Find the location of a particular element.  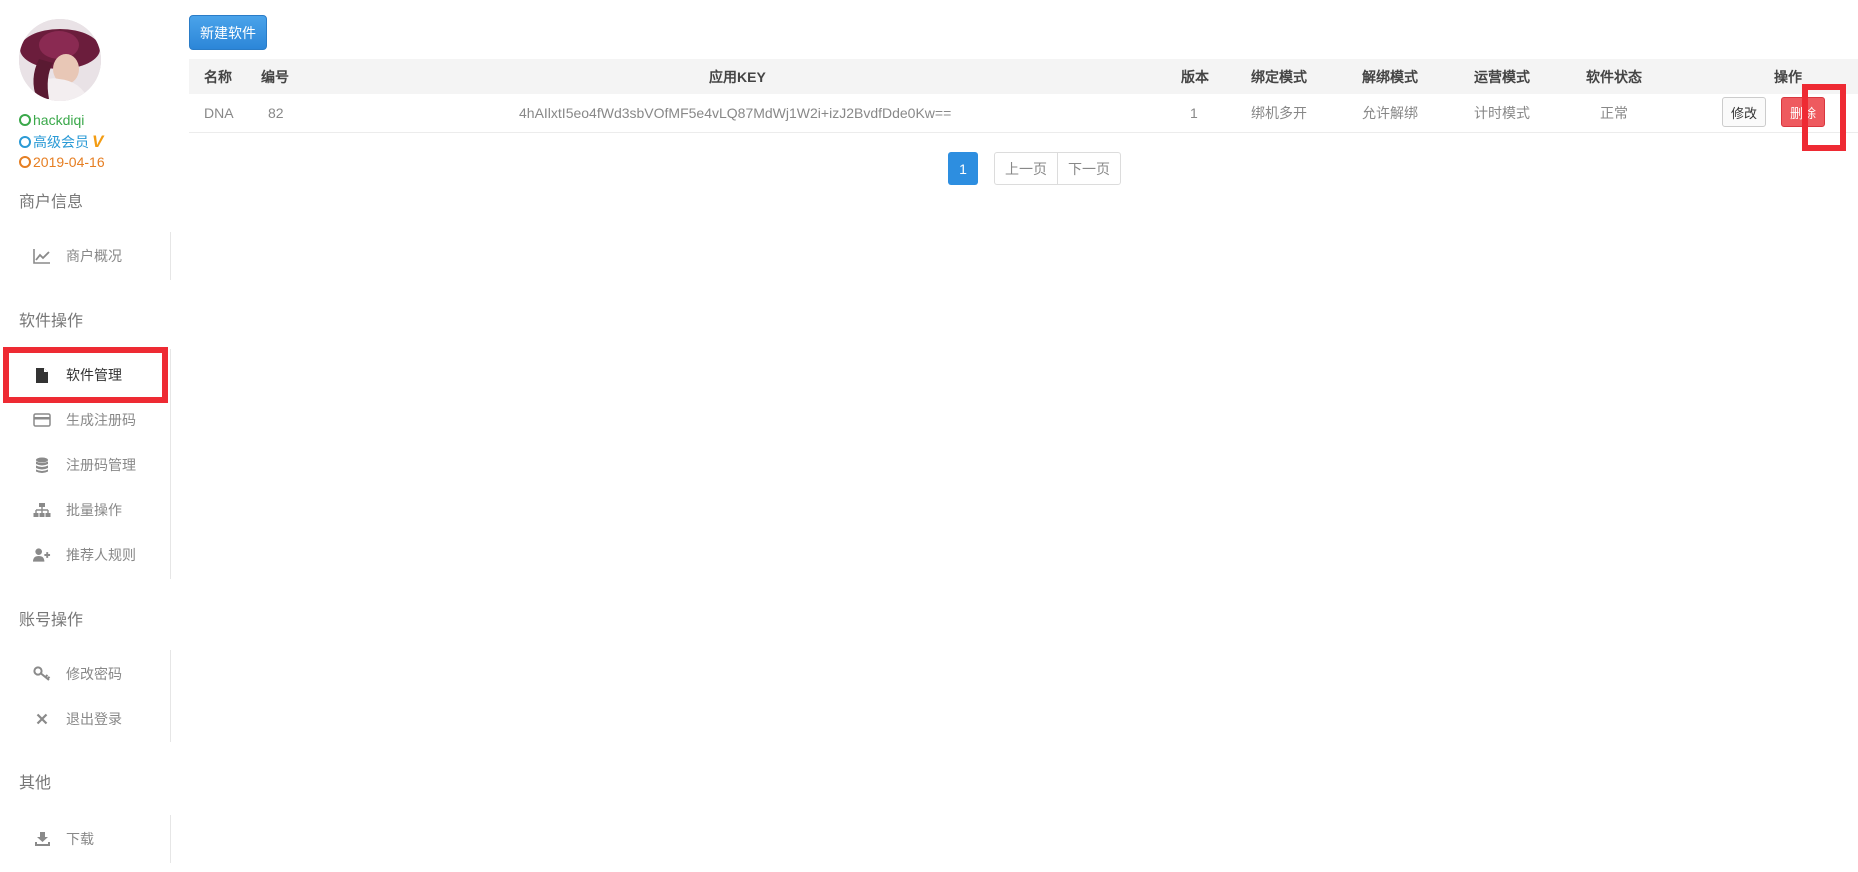

edit-button: 修改 is located at coordinates (1744, 112).